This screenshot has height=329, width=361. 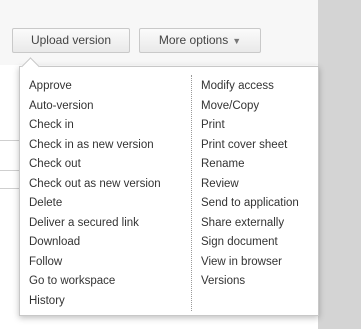 What do you see at coordinates (250, 87) in the screenshot?
I see `menu-item-modify-access: Modify access` at bounding box center [250, 87].